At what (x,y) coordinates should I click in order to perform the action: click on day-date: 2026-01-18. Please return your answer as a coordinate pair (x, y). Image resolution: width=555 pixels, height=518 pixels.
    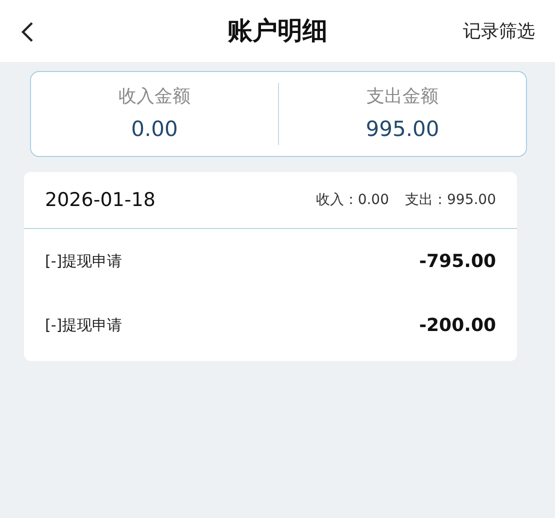
    Looking at the image, I should click on (100, 200).